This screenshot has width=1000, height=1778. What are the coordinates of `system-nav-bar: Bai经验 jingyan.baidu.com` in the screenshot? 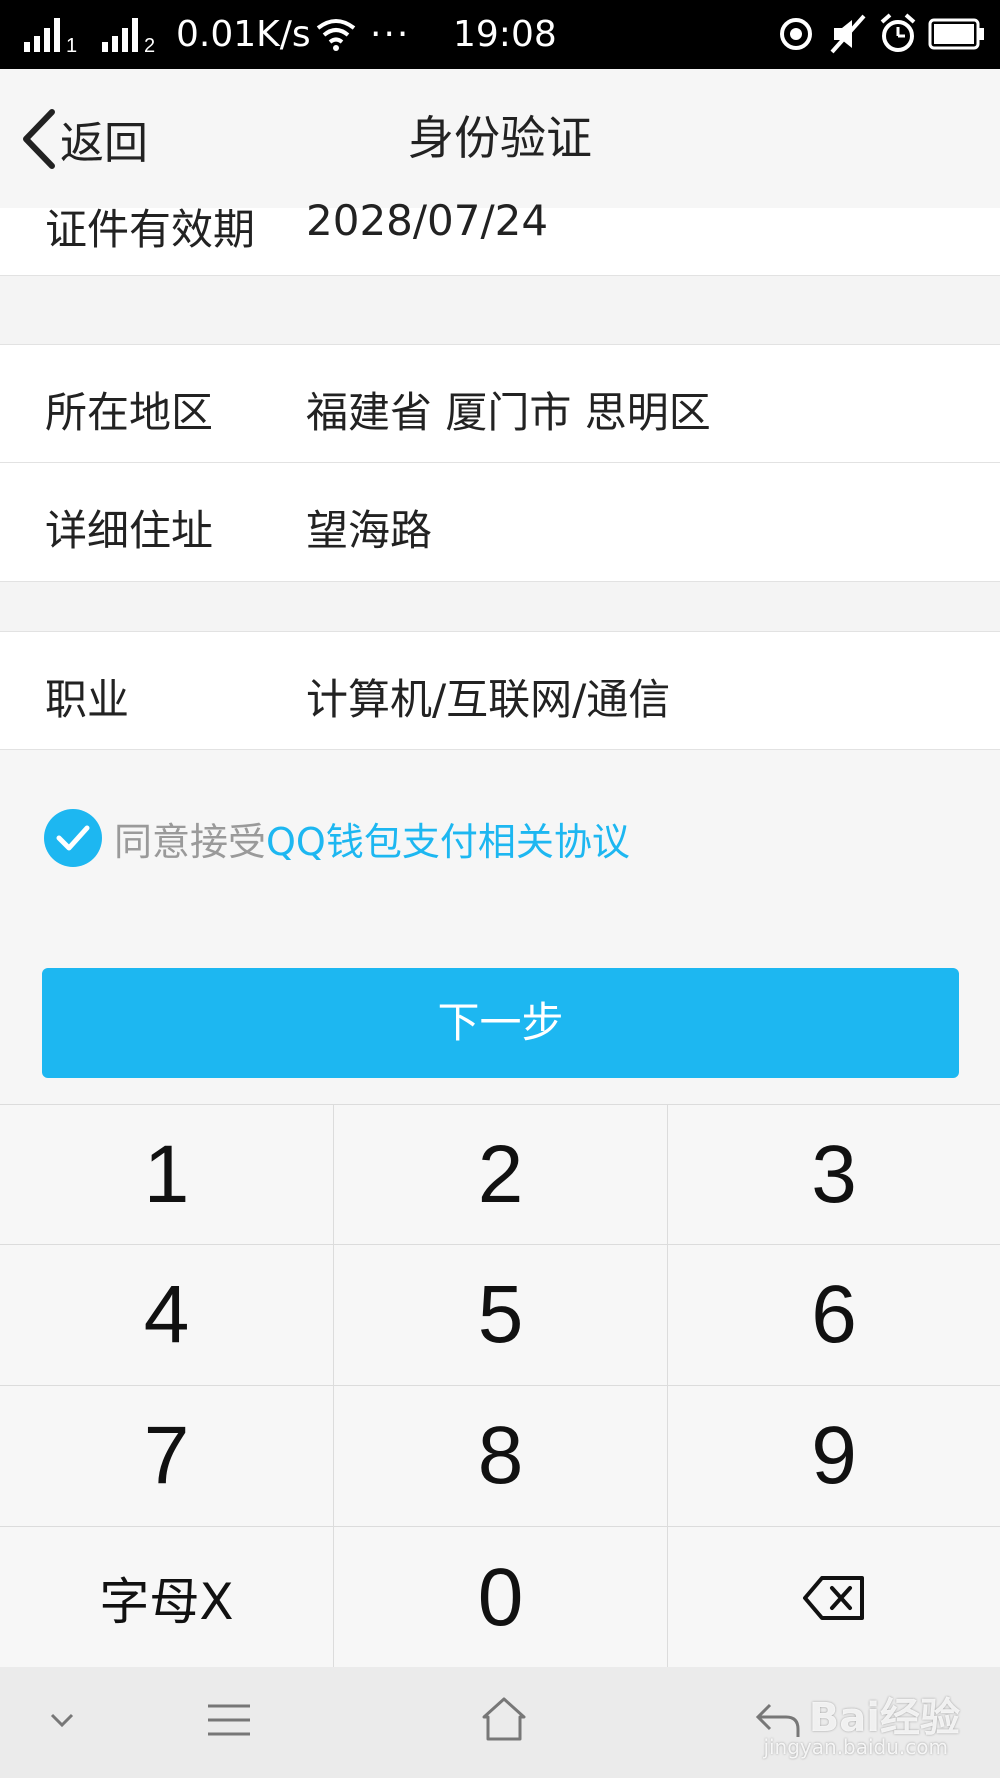 It's located at (500, 1722).